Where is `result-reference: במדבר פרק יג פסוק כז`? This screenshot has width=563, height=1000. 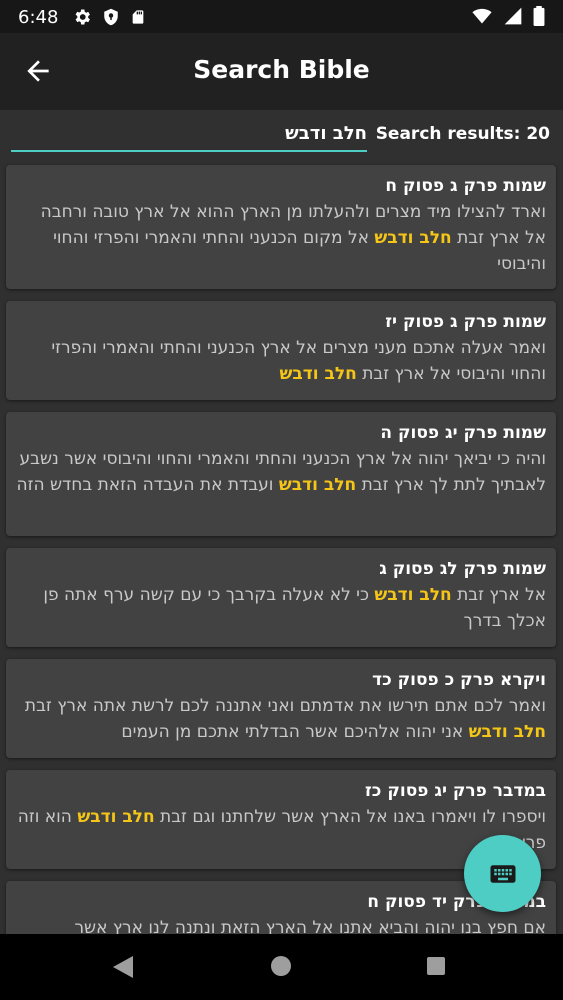 result-reference: במדבר פרק יג פסוק כז is located at coordinates (455, 791).